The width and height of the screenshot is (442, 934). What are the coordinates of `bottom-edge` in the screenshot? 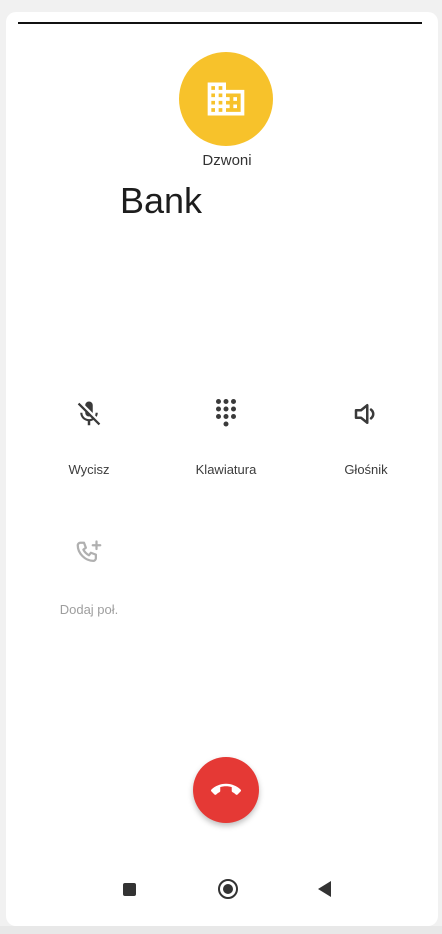 It's located at (221, 930).